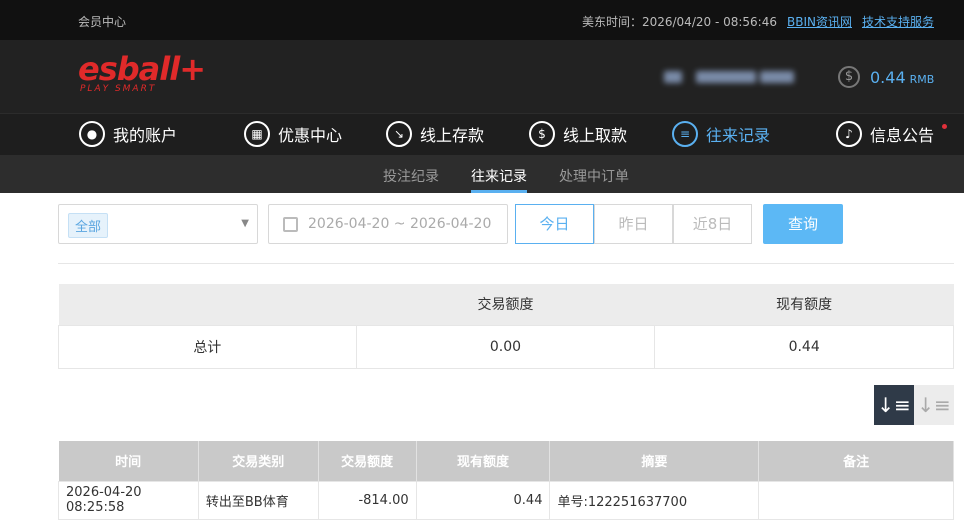  I want to click on chevron-down-icon: ▼, so click(245, 223).